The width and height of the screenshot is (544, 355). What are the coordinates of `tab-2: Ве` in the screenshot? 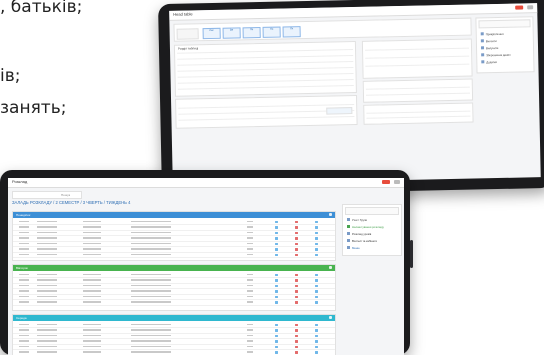 It's located at (232, 32).